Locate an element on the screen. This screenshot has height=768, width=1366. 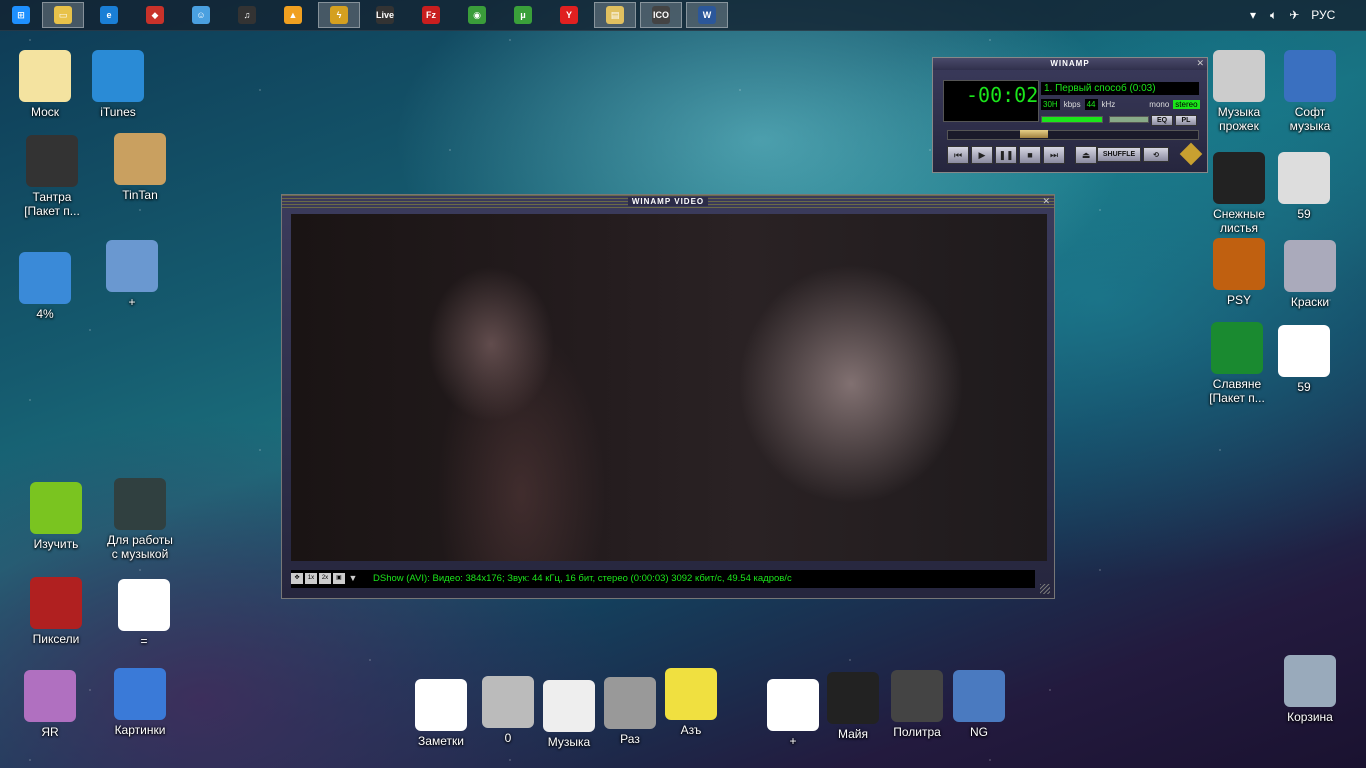
volume-icon: 🔈︎ is located at coordinates (1273, 15).